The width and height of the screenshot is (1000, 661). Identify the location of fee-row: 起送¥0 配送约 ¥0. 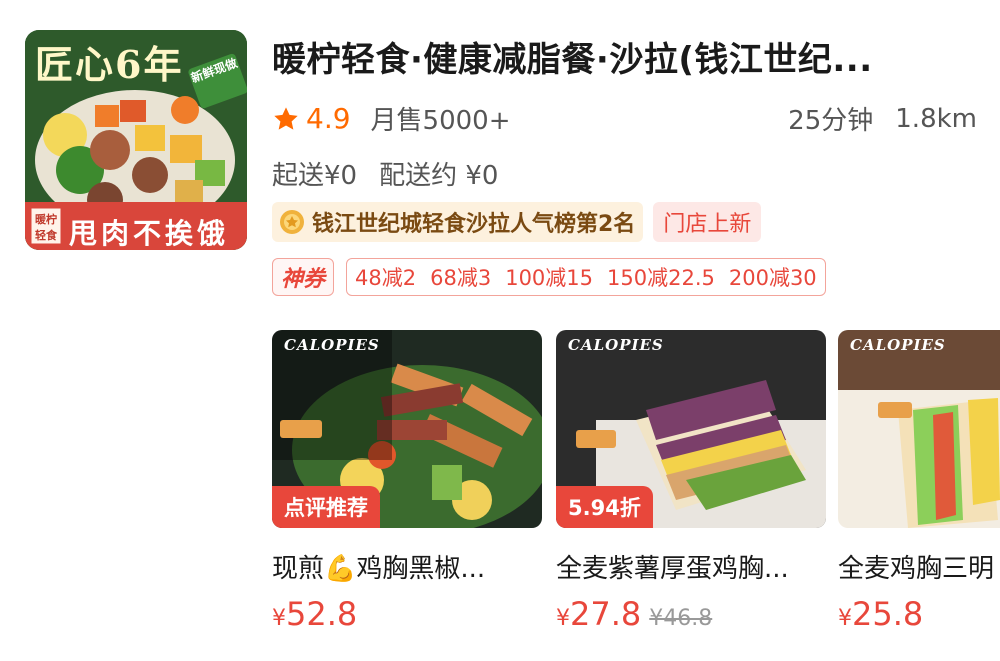
(396, 173).